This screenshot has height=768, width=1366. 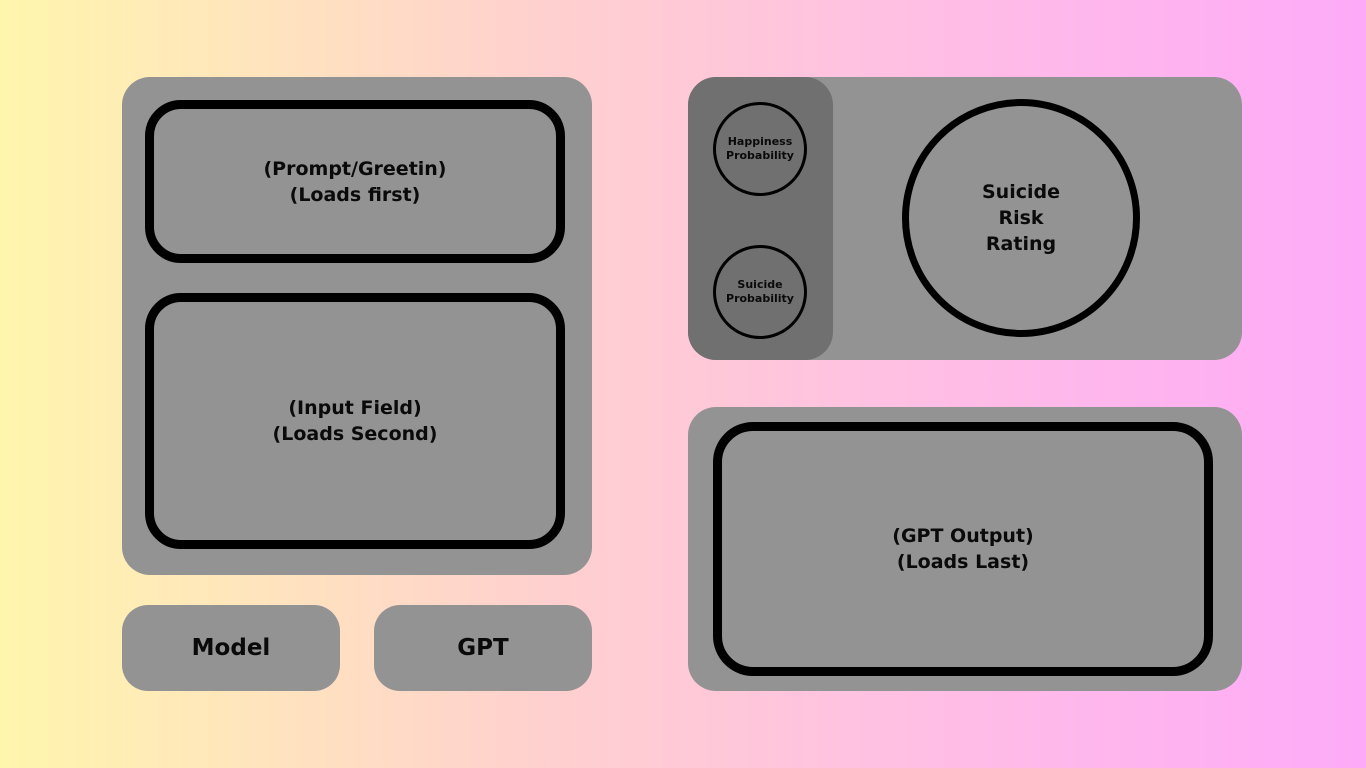 I want to click on happiness-line-2: Probability, so click(x=760, y=155).